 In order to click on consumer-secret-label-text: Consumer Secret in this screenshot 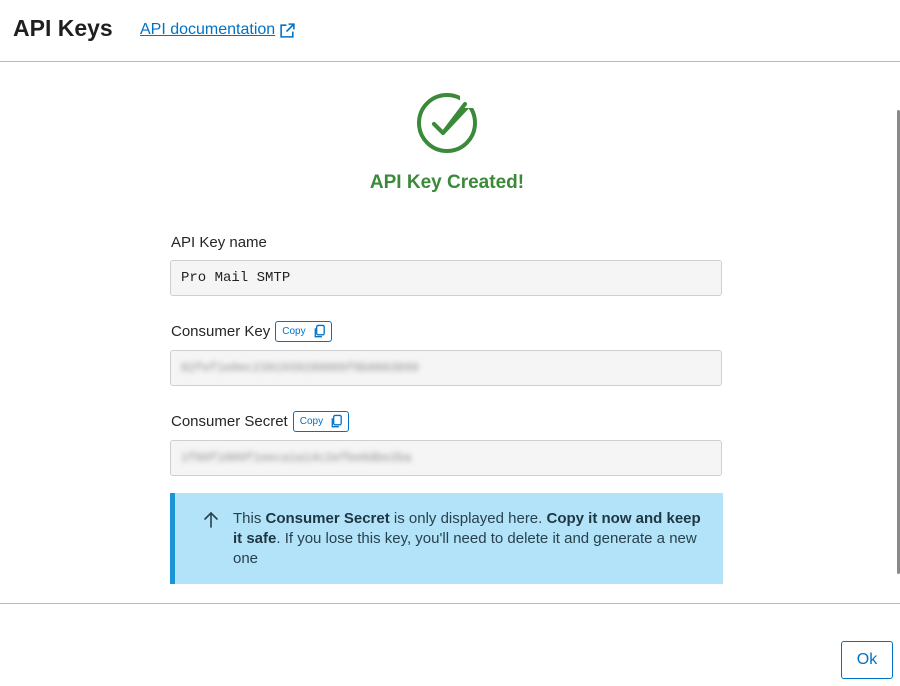, I will do `click(229, 421)`.